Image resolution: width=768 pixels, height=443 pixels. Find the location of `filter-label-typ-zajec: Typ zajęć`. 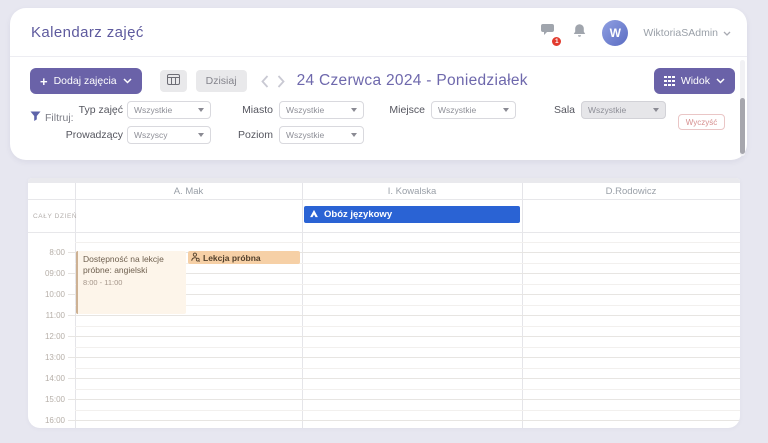

filter-label-typ-zajec: Typ zajęć is located at coordinates (100, 110).